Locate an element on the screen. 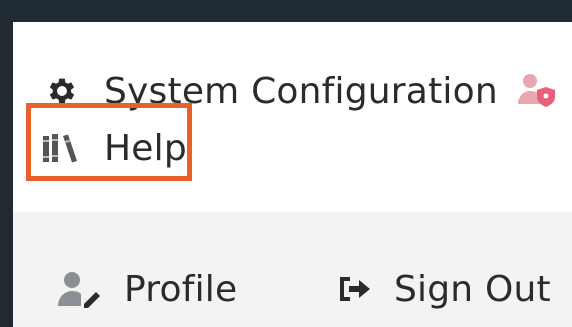 The height and width of the screenshot is (327, 572). sign-out-icon is located at coordinates (355, 289).